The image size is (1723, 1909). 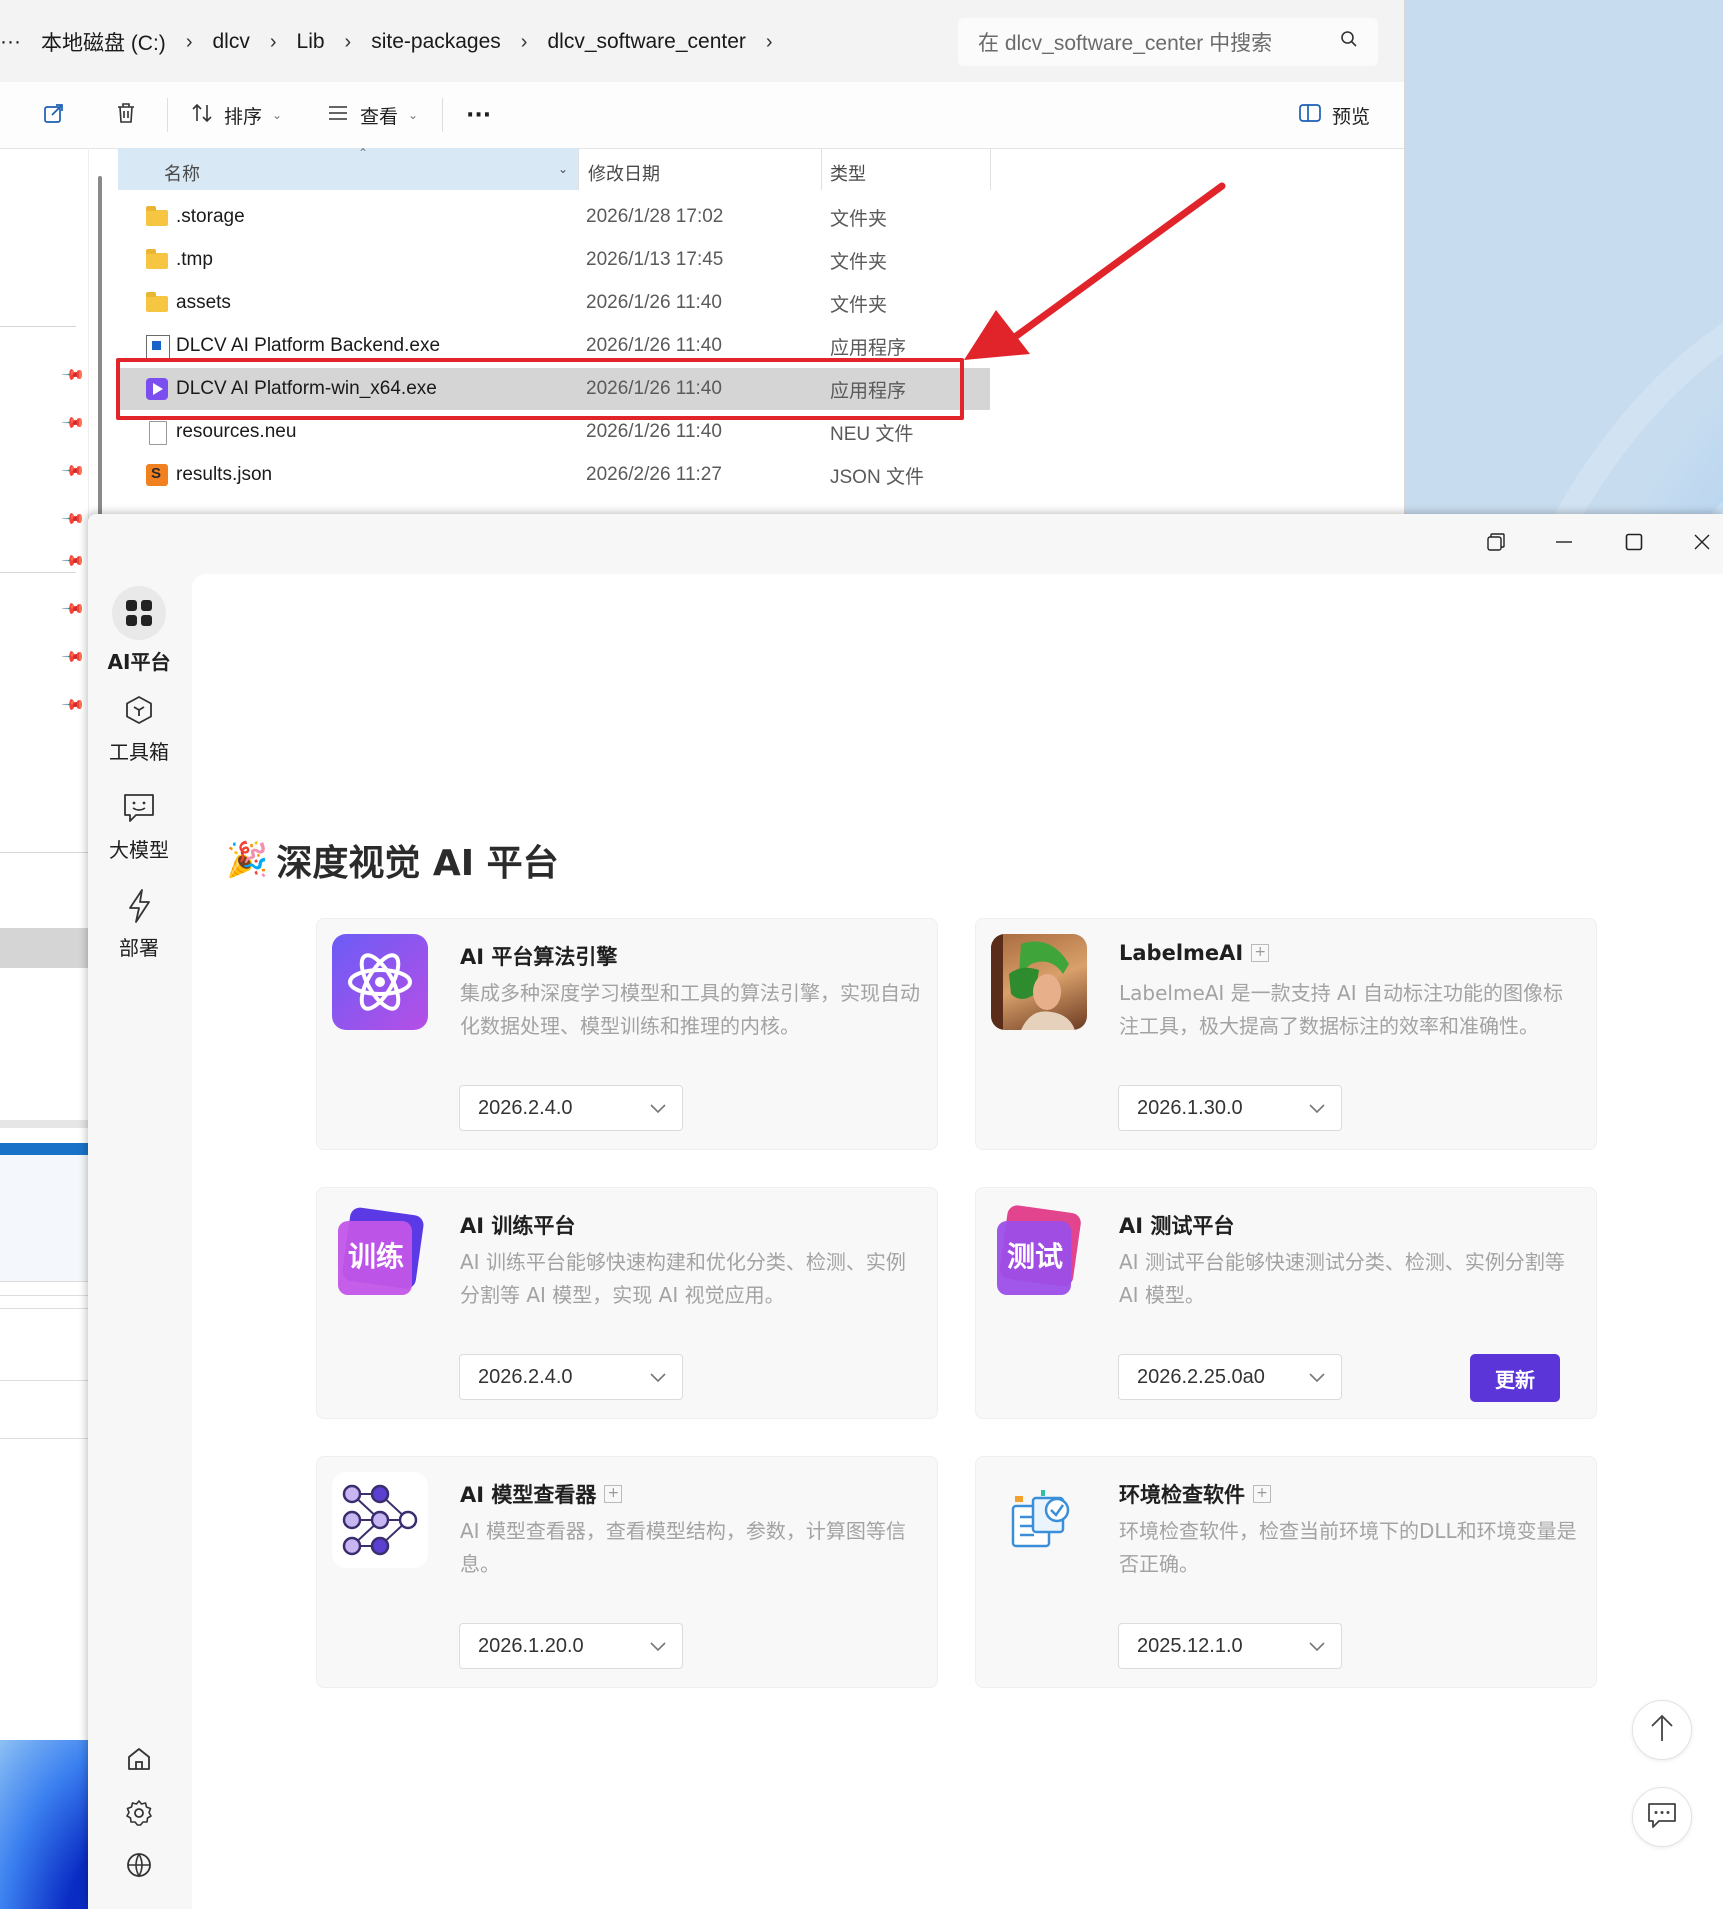 What do you see at coordinates (44, 354) in the screenshot?
I see `navigation-pane: 📌 📌 📌 📌` at bounding box center [44, 354].